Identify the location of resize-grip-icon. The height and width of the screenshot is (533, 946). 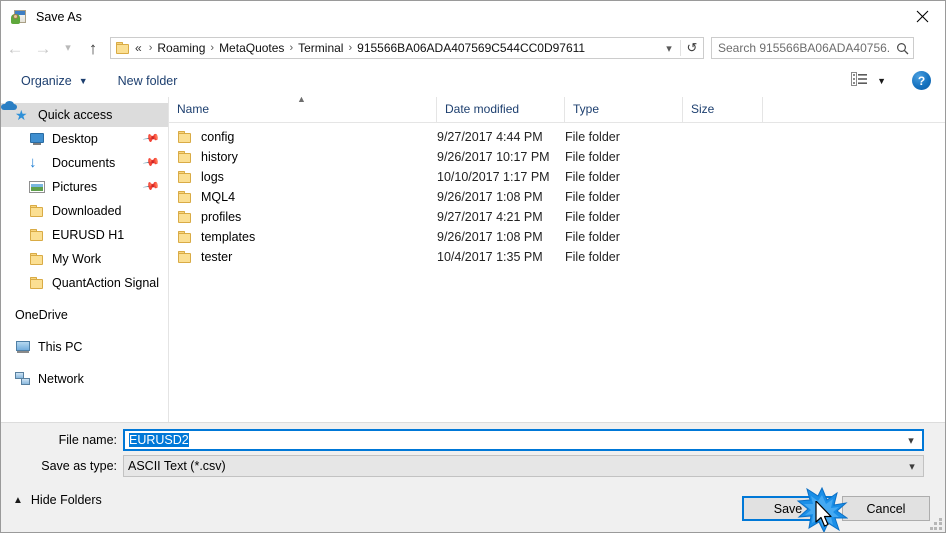
(936, 524).